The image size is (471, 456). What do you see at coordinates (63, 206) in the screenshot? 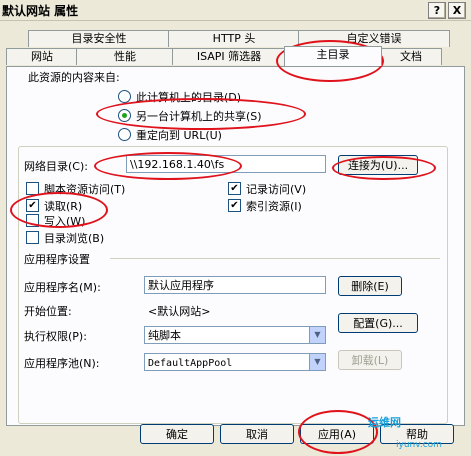
I see `read-label: 读取(R)` at bounding box center [63, 206].